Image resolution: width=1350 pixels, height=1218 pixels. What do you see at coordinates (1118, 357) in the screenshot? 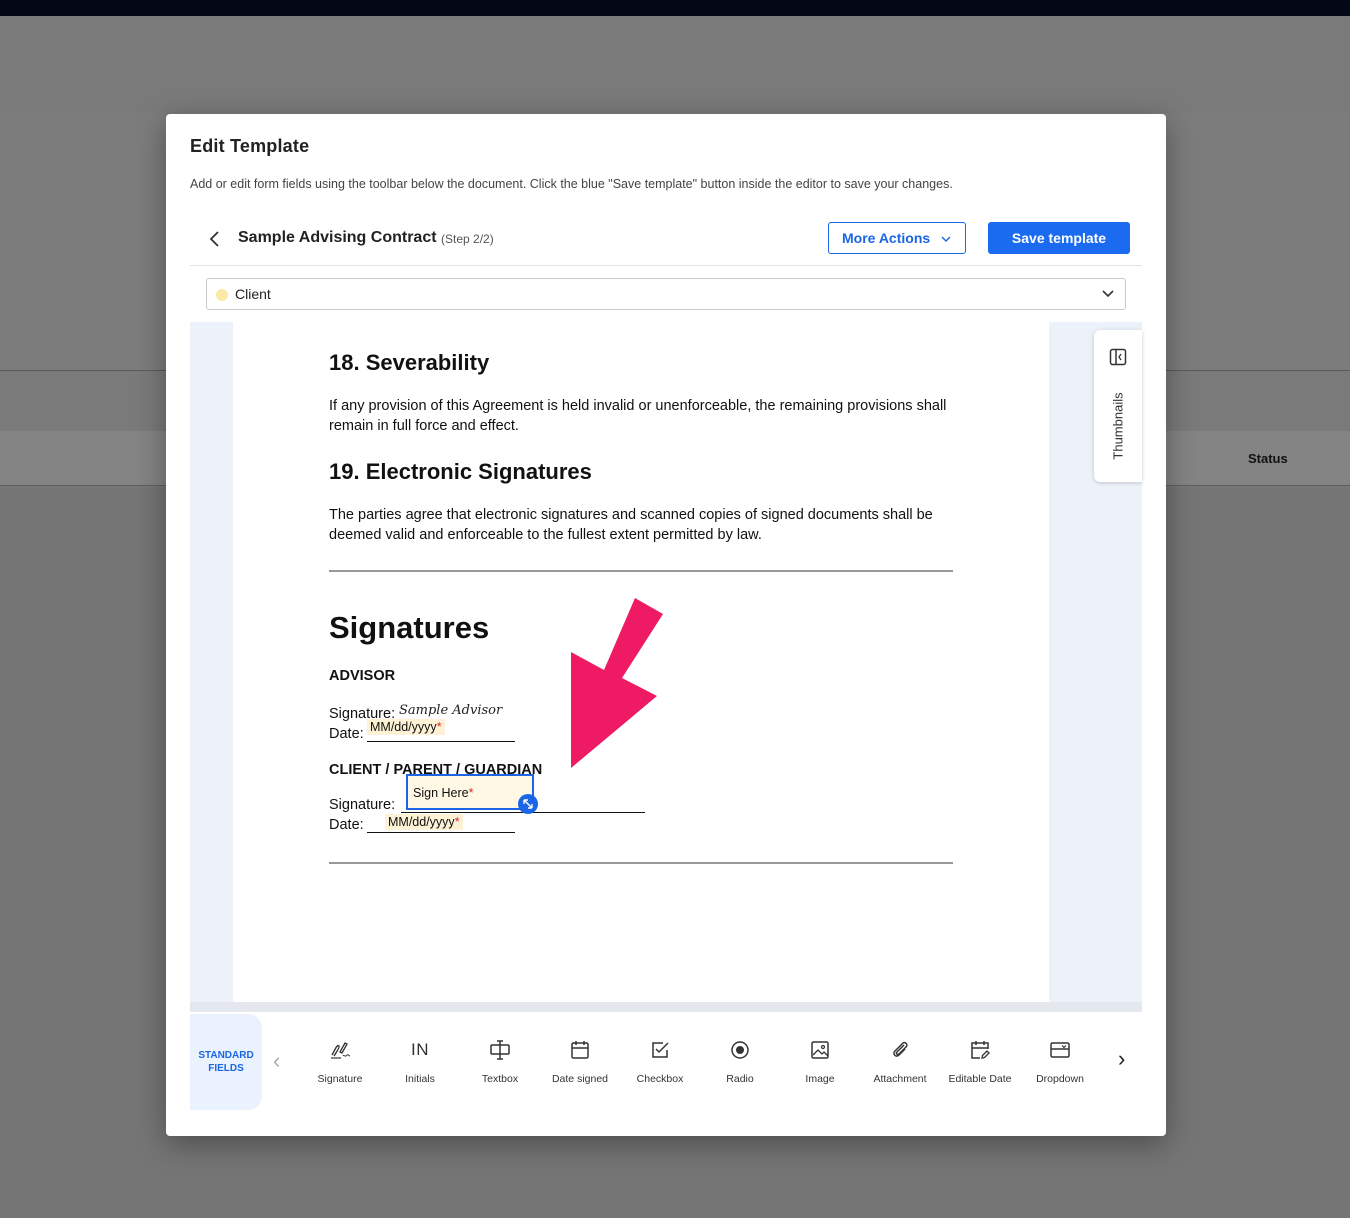
I see `sidebar-panel-icon` at bounding box center [1118, 357].